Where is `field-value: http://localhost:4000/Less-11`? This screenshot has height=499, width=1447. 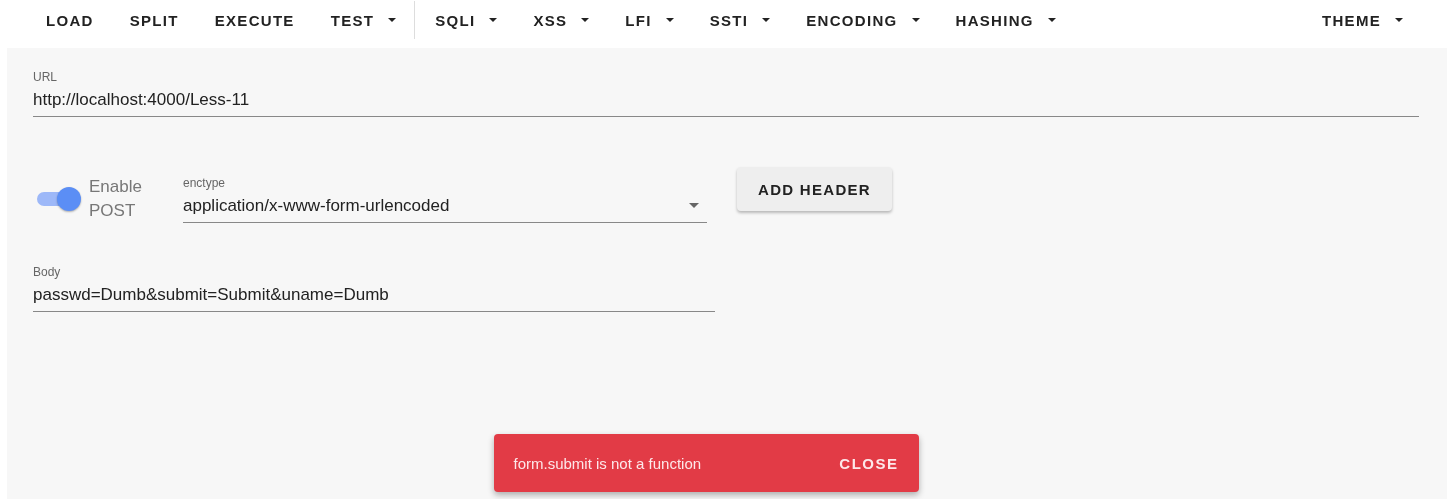 field-value: http://localhost:4000/Less-11 is located at coordinates (142, 100).